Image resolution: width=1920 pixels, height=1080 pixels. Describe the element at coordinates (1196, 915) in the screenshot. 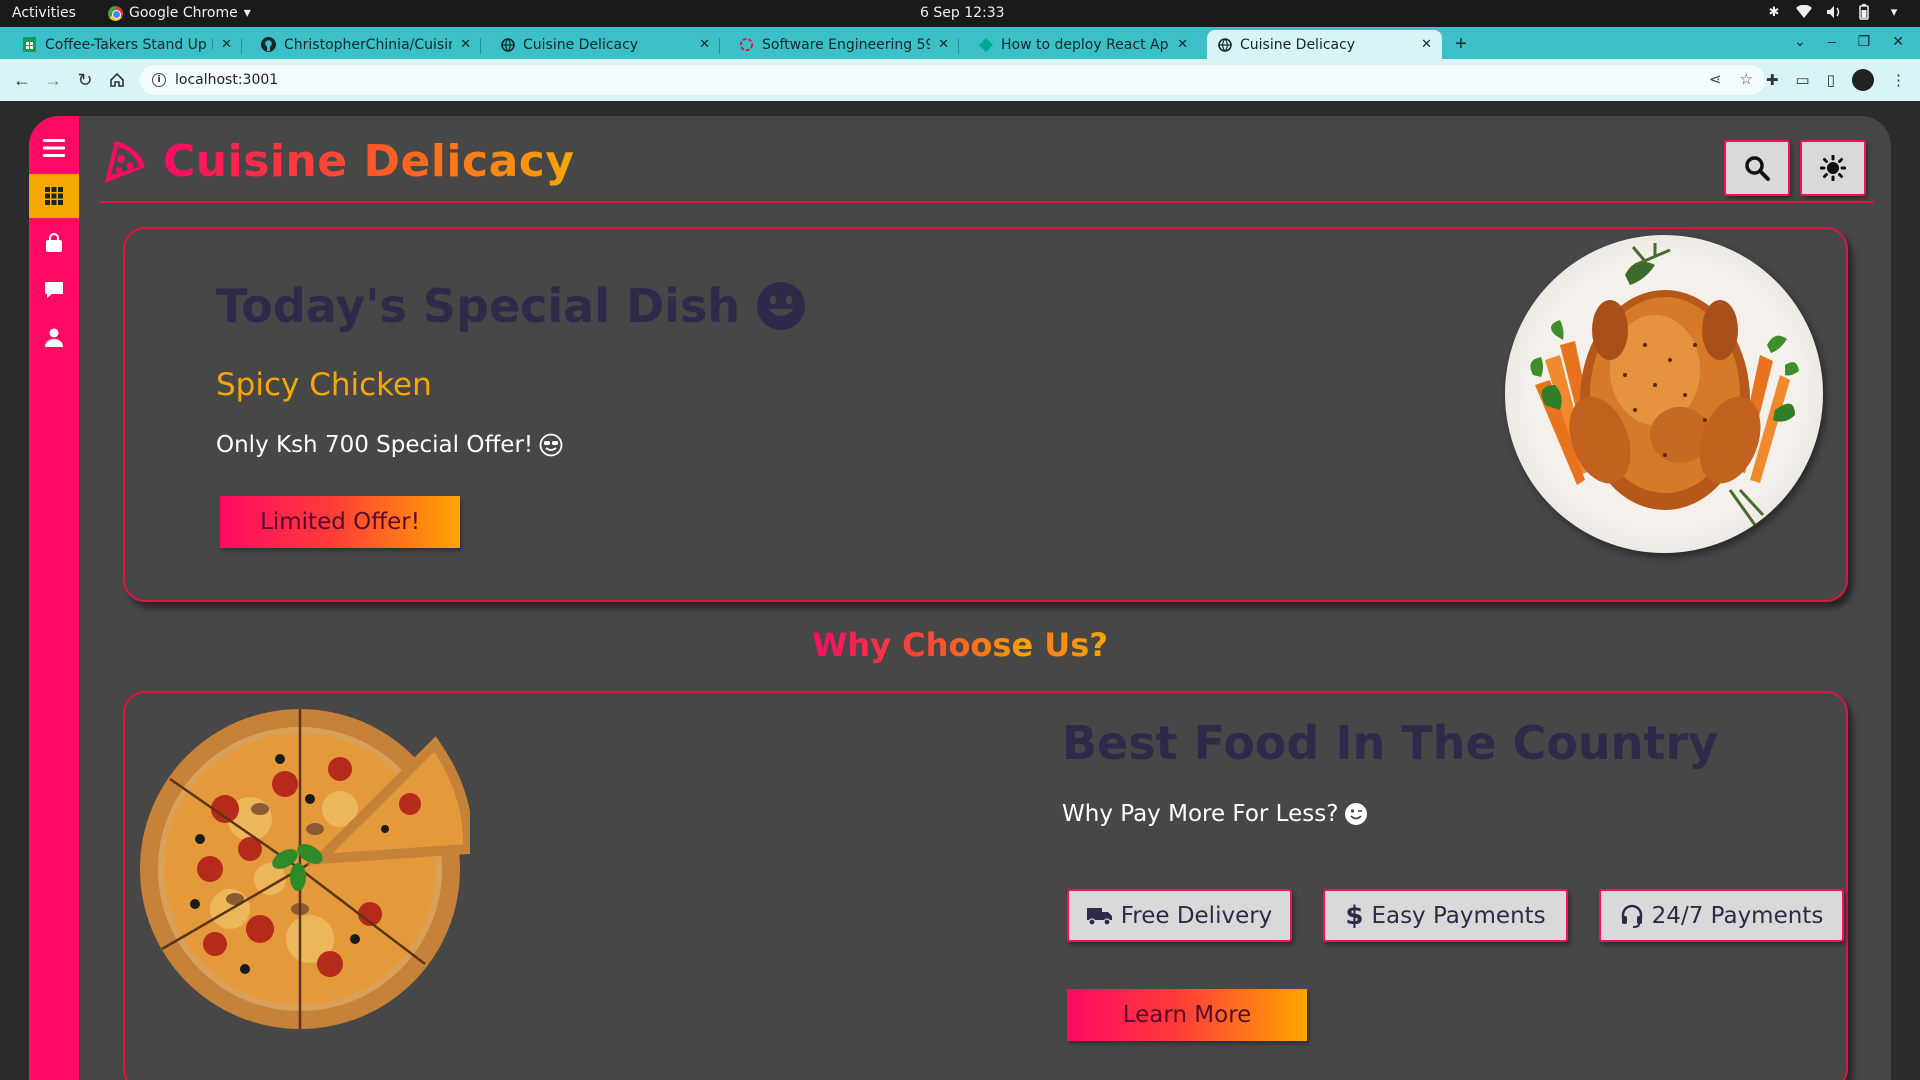

I see `feature-label: Free Delivery` at that location.